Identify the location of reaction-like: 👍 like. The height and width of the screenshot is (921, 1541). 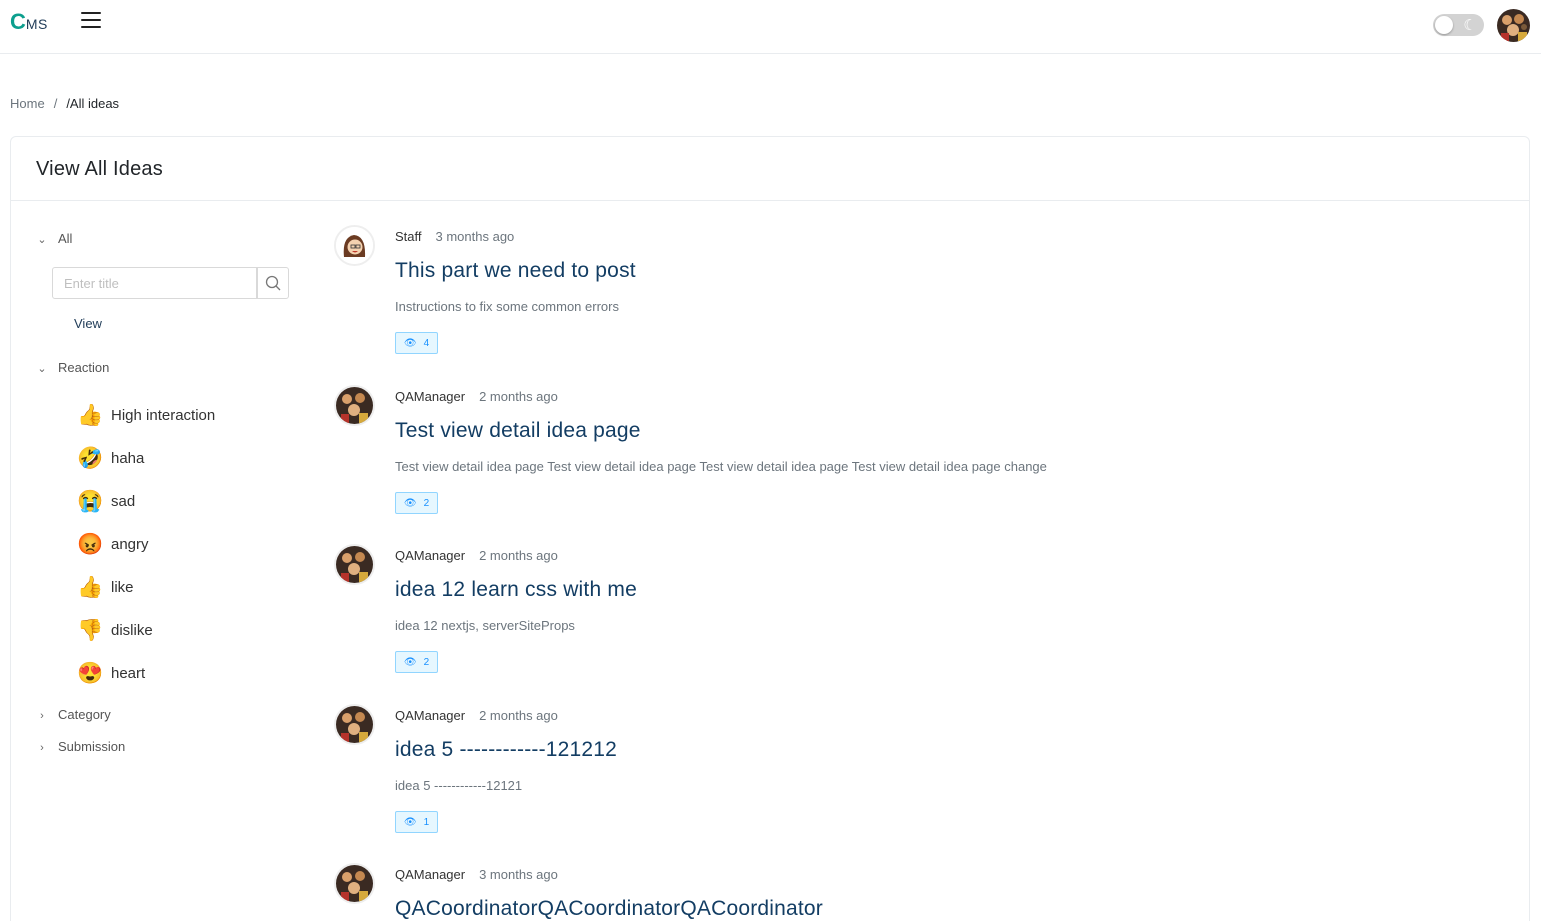
(105, 587).